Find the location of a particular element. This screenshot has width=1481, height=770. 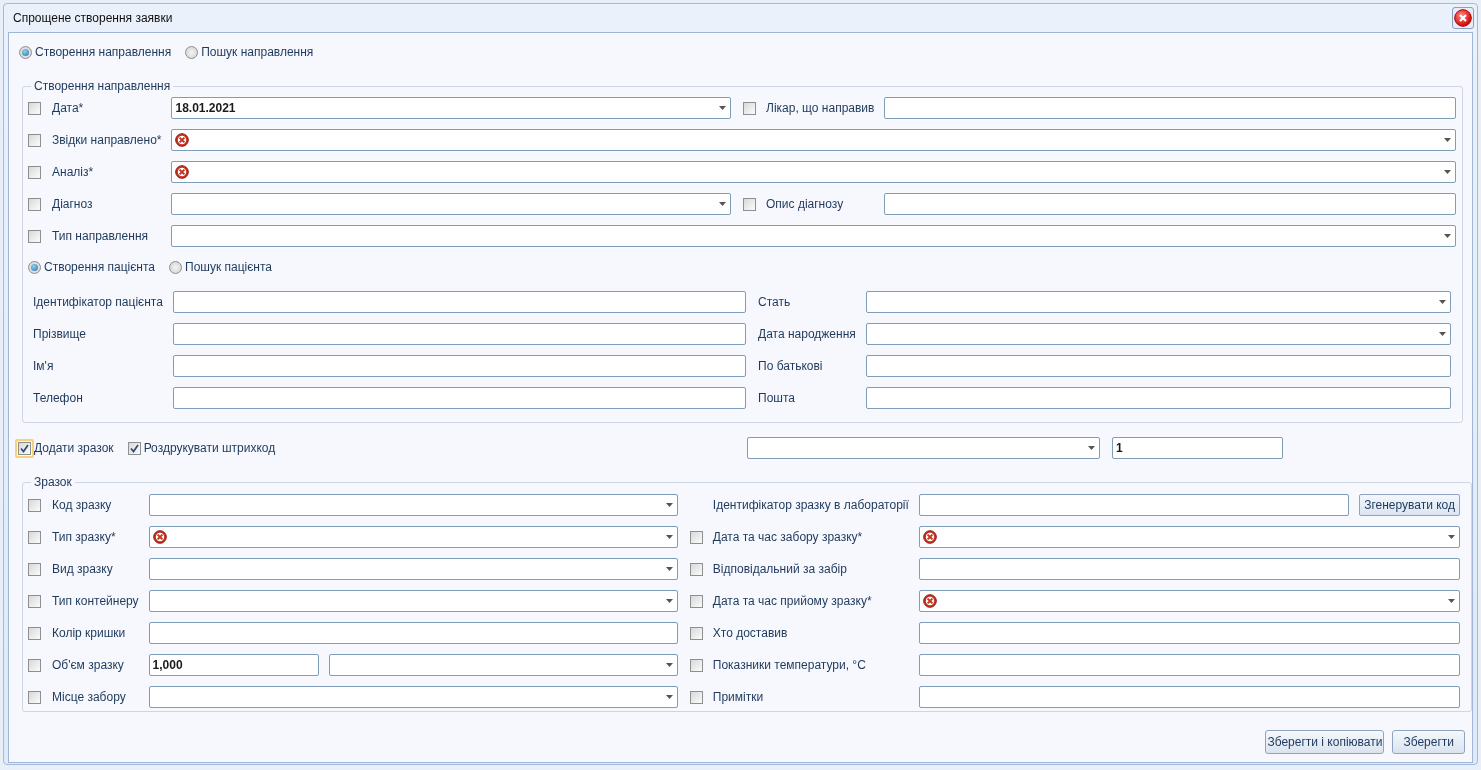

combo-box: 18.01.2021 is located at coordinates (451, 108).